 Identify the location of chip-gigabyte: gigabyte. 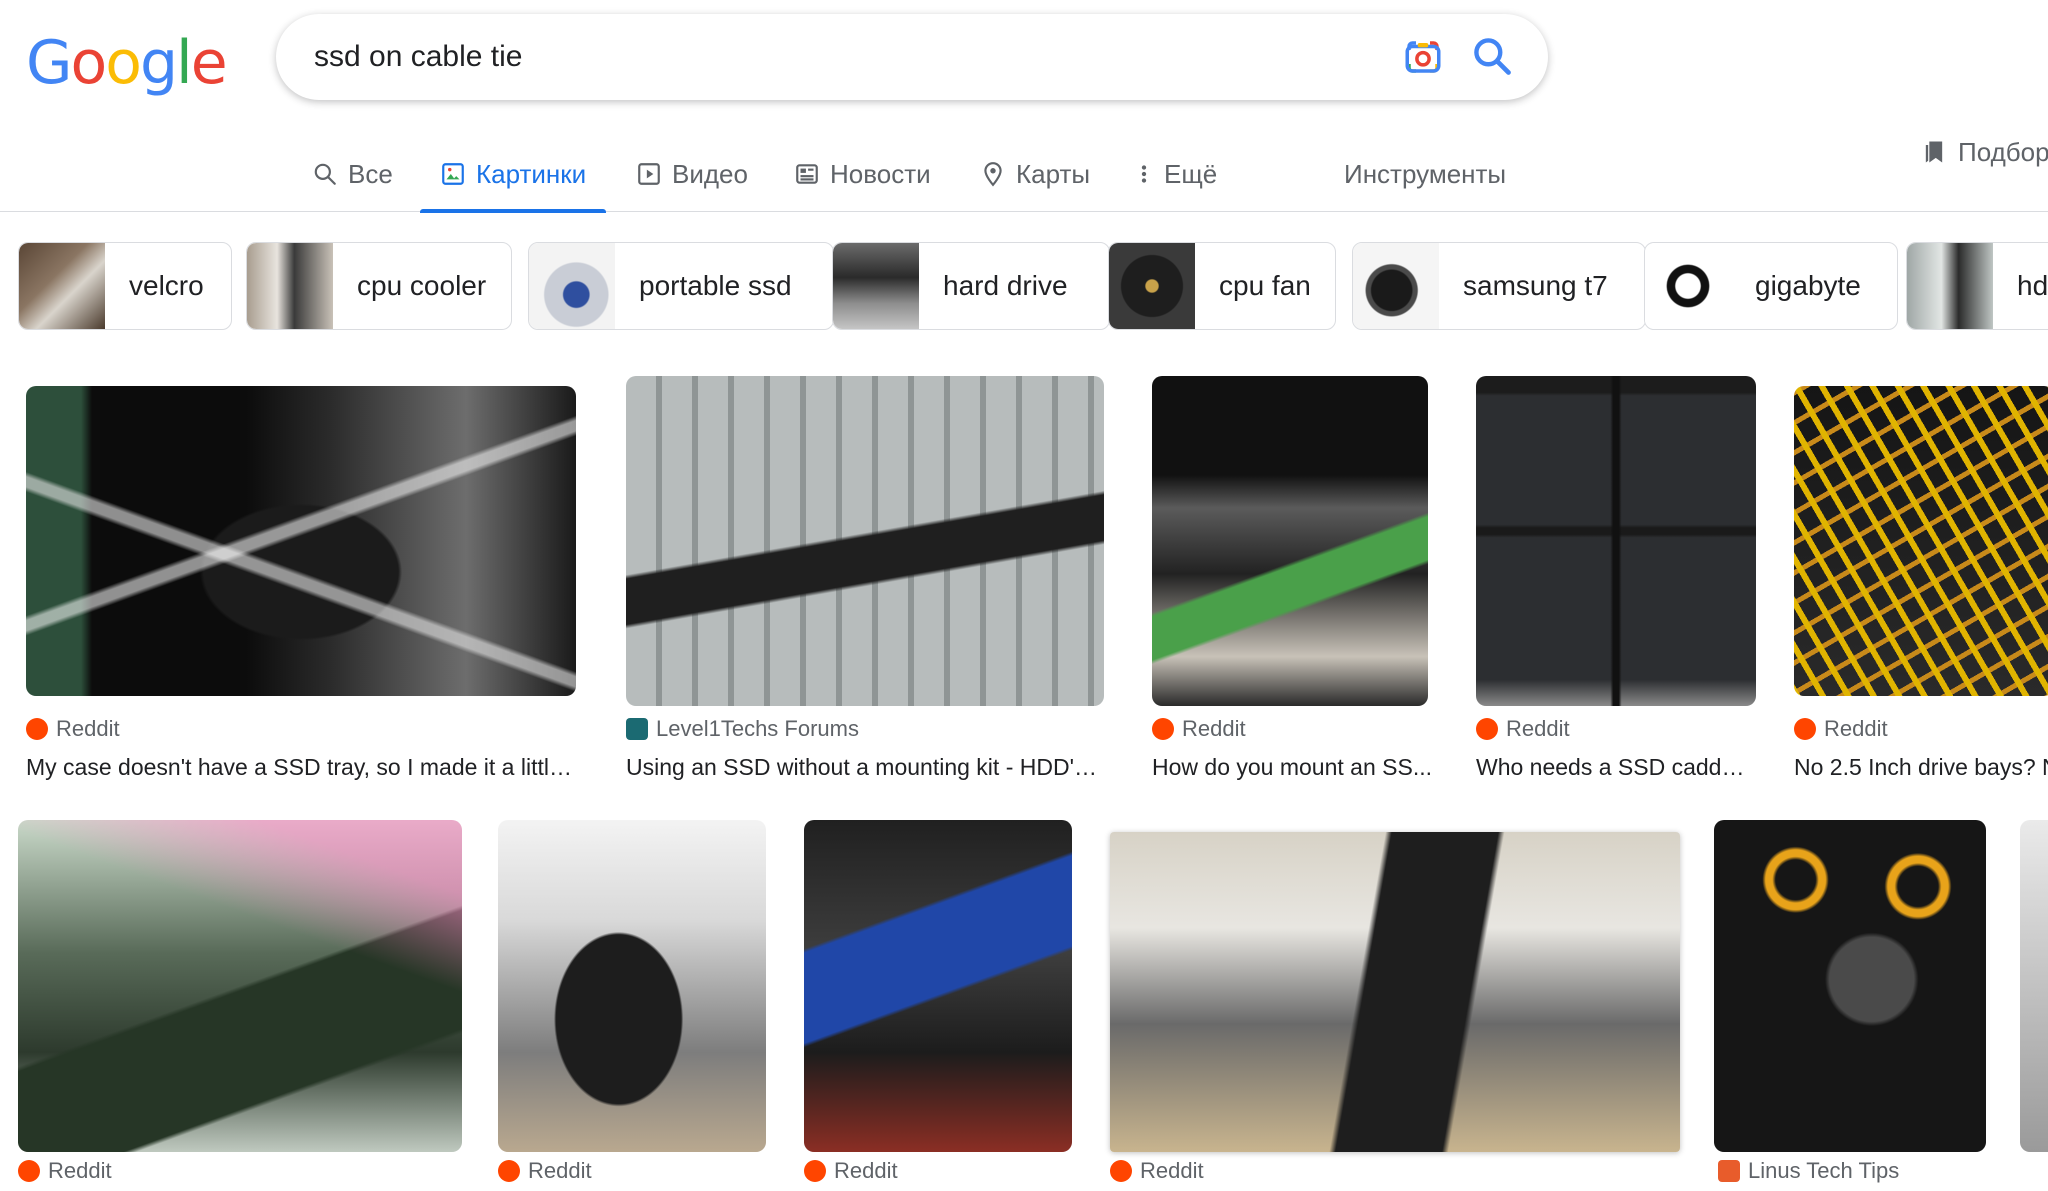
(1771, 286).